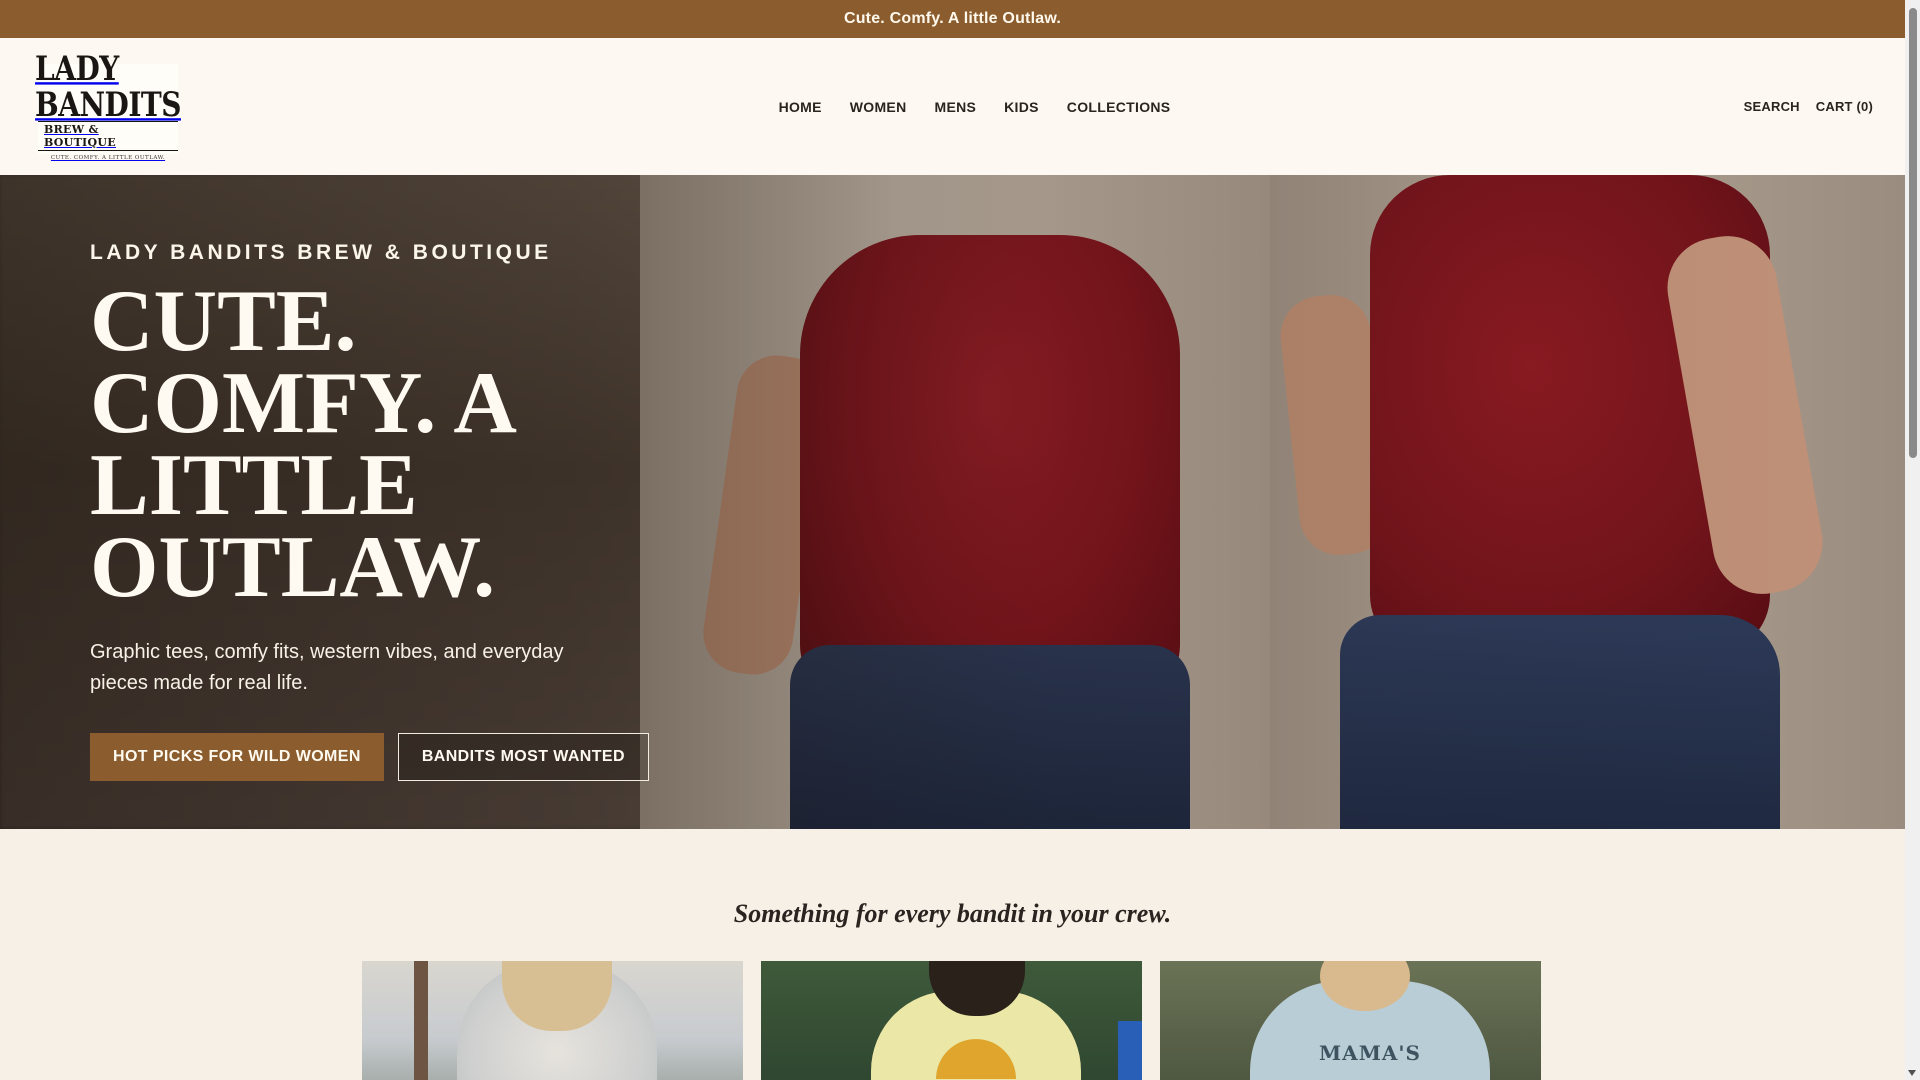 This screenshot has height=1080, width=1920. I want to click on hero-eyebrow: LADY BANDITS BREW & BOUTIQUE, so click(321, 252).